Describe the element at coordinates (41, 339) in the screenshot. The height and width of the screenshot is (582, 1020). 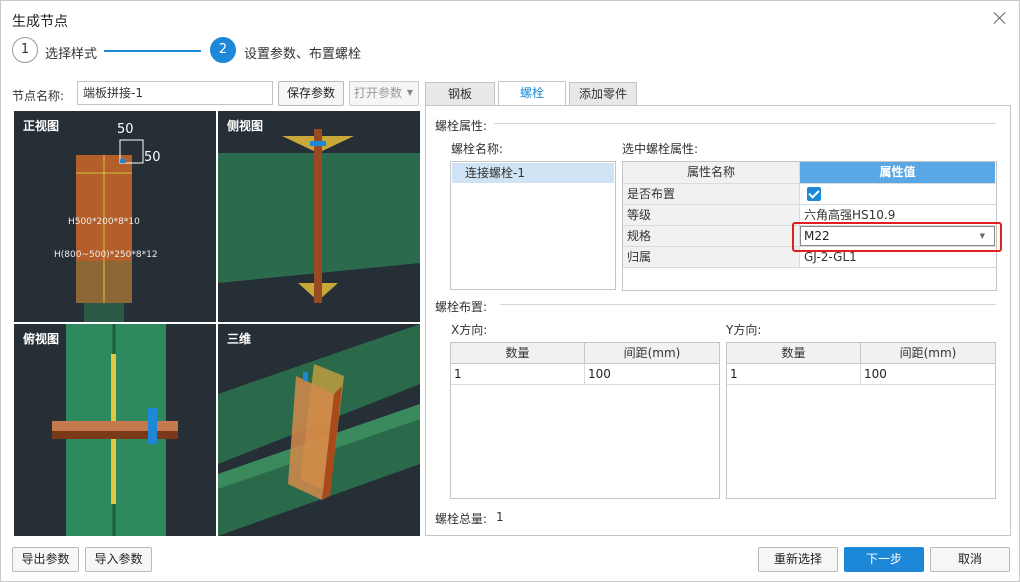
I see `top-view-title: 俯视图` at that location.